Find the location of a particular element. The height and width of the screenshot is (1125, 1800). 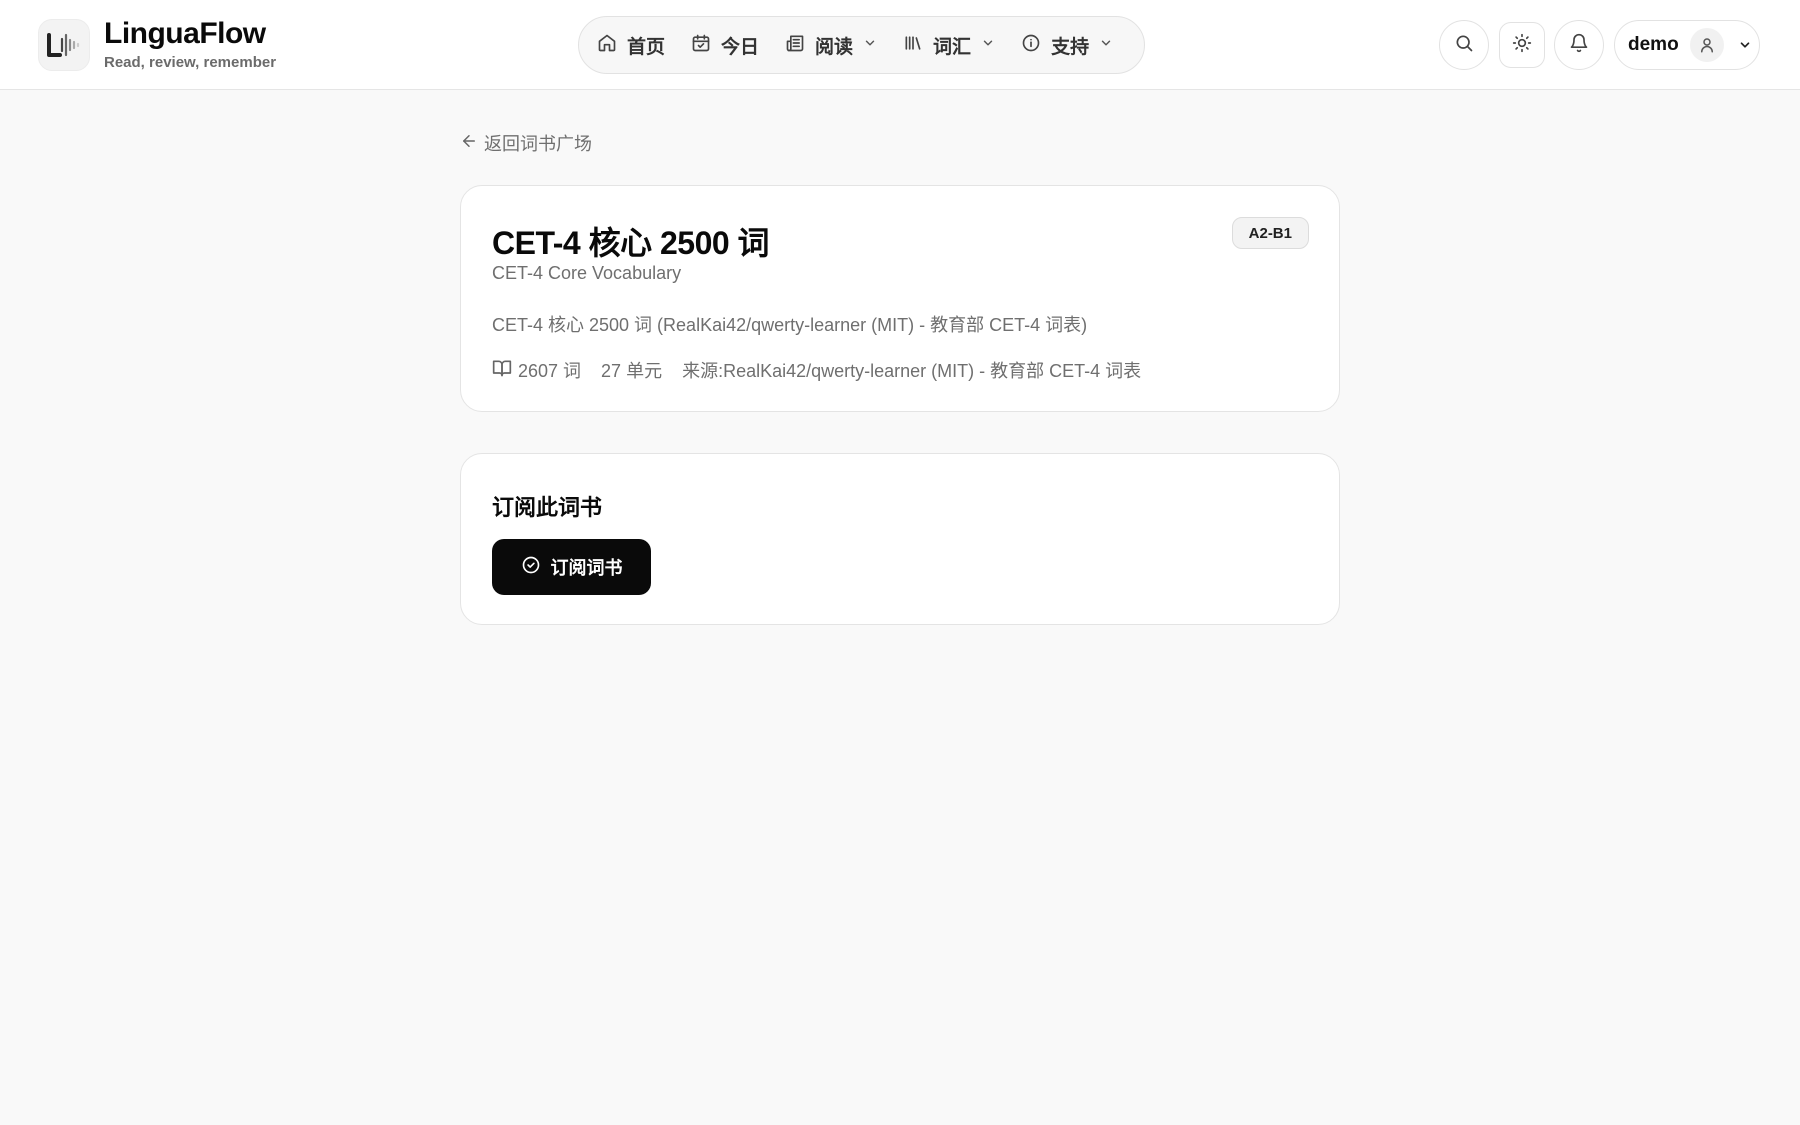

info-icon is located at coordinates (1031, 45).